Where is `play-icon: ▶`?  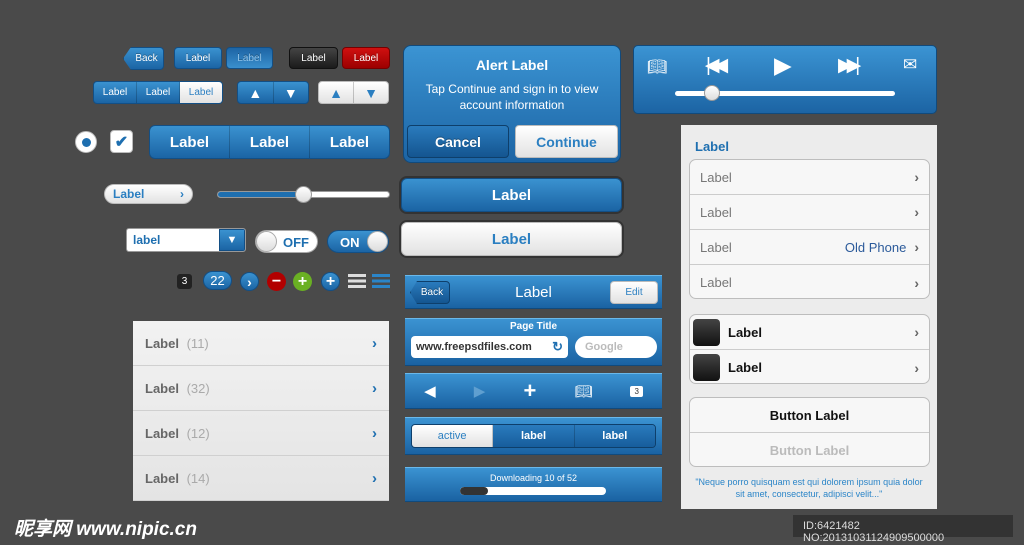
play-icon: ▶ is located at coordinates (783, 65).